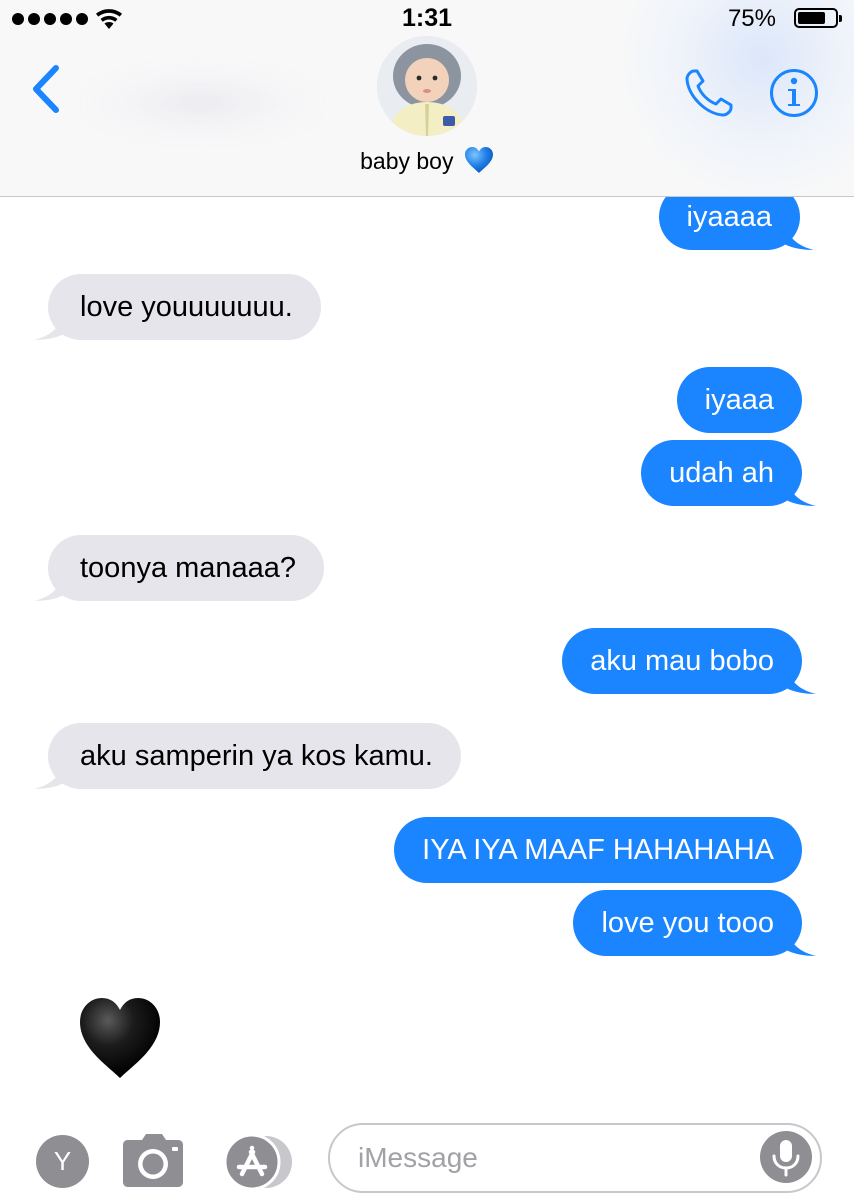 The height and width of the screenshot is (1200, 854). I want to click on avatar, so click(427, 86).